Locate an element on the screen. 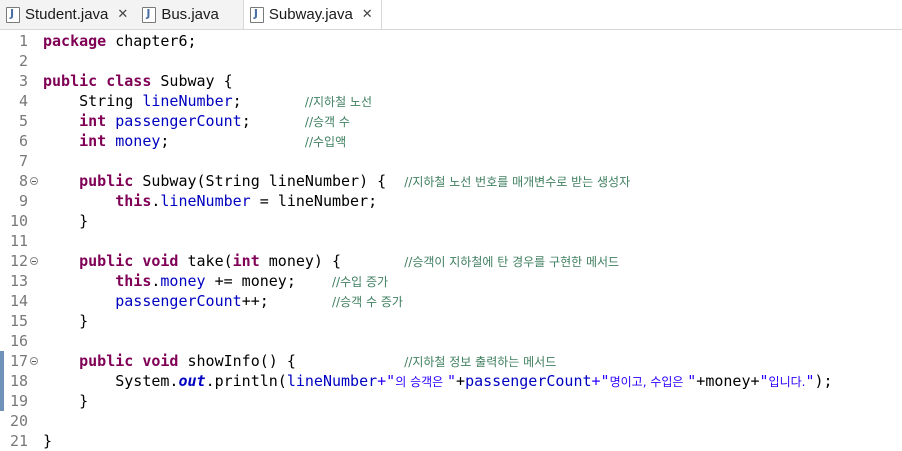  code-line: 3 public class Subway { is located at coordinates (451, 81).